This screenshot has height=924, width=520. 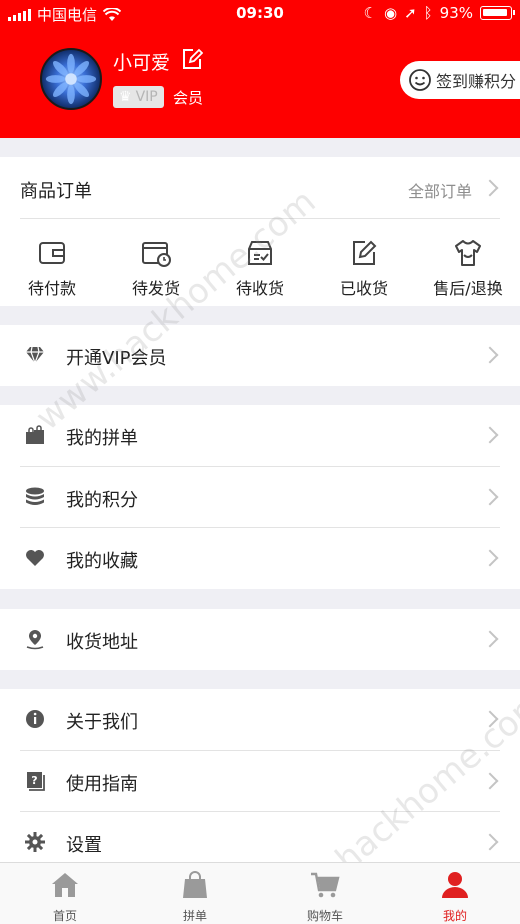 I want to click on order-pending-shipment: 待发货, so click(x=156, y=268).